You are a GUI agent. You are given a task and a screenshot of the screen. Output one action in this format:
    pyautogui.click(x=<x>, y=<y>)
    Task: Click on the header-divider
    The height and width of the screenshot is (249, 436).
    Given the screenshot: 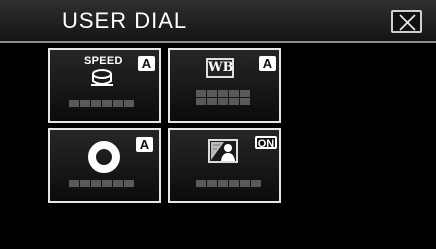 What is the action you would take?
    pyautogui.click(x=218, y=42)
    